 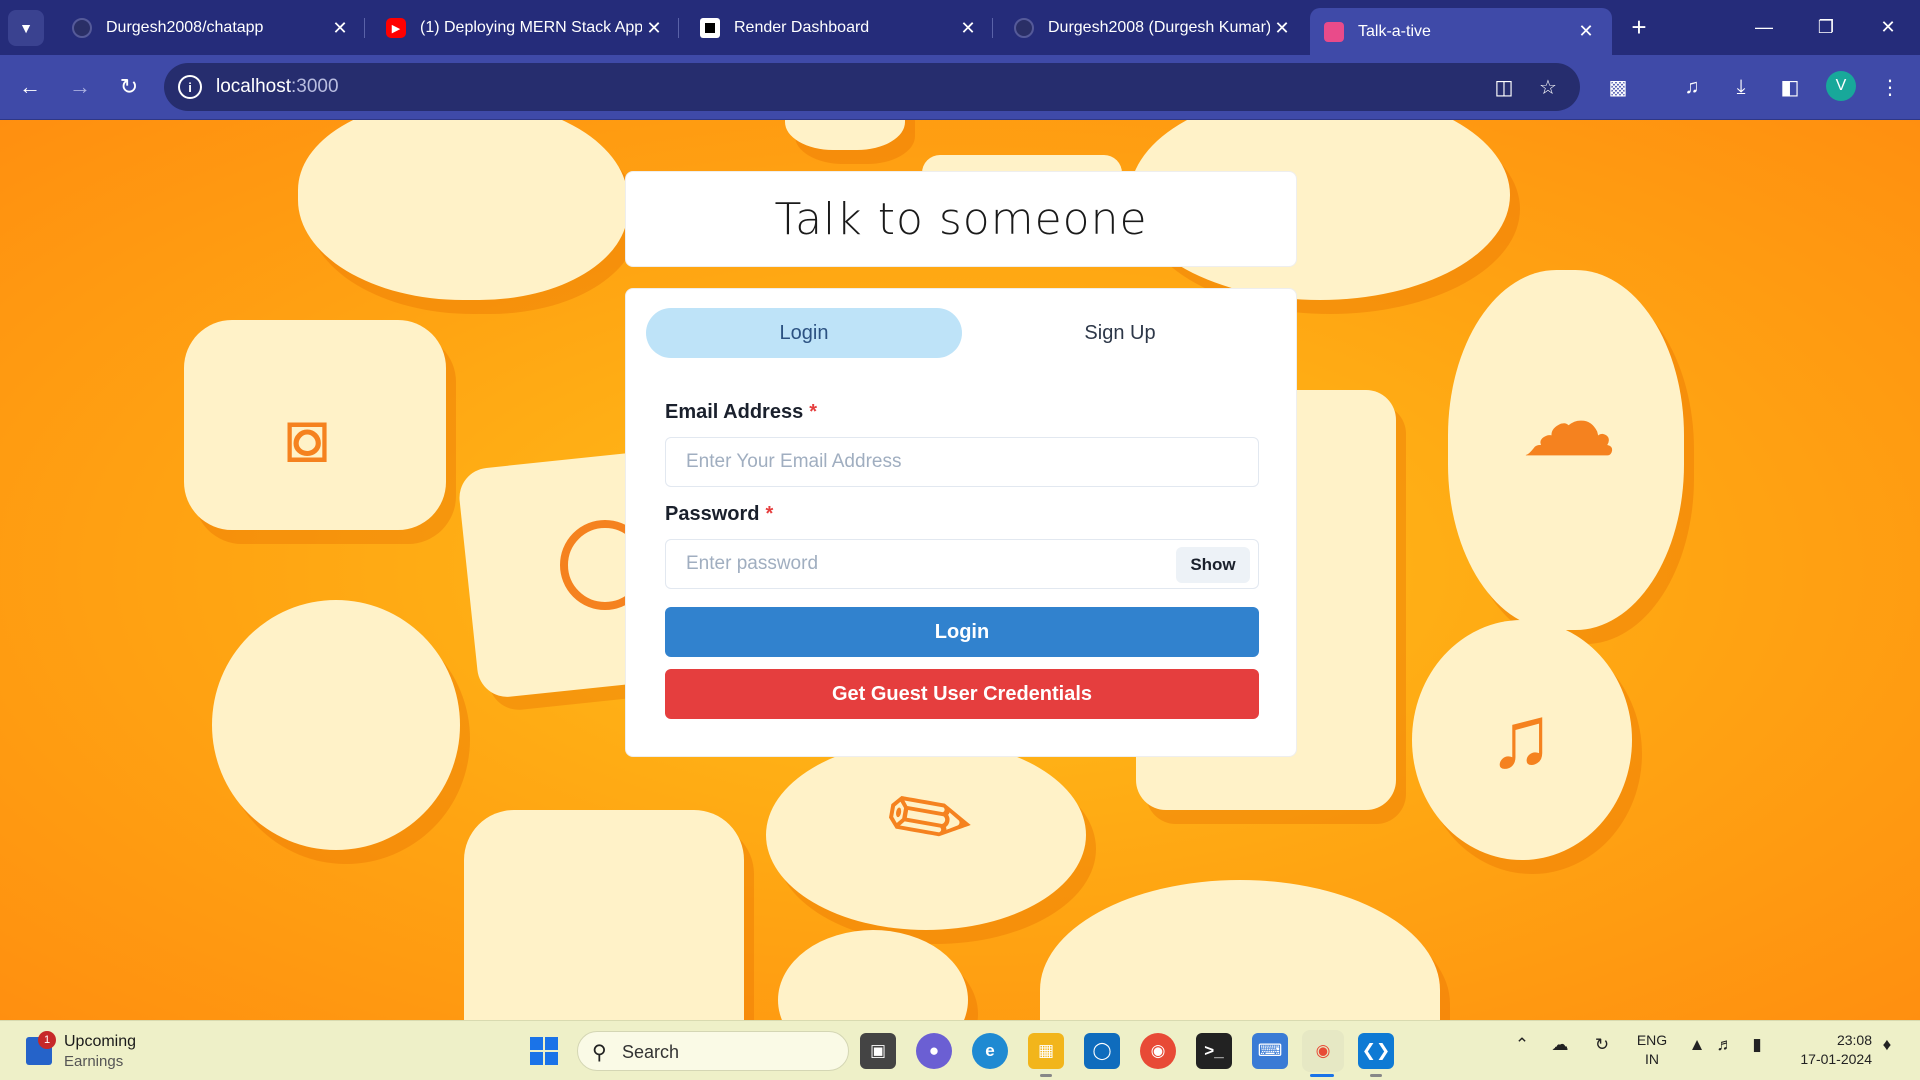 What do you see at coordinates (307, 436) in the screenshot?
I see `share-icon: ⧇` at bounding box center [307, 436].